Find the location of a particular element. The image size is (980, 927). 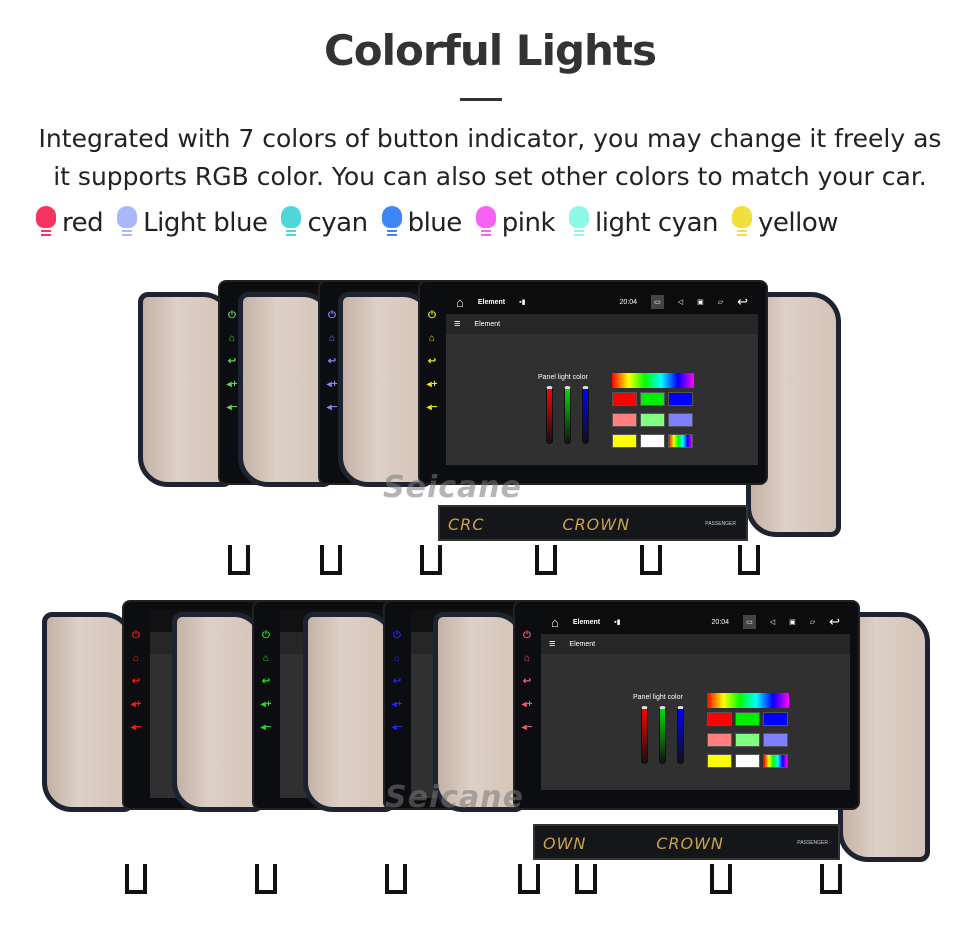

crown-badge-partial: OWN is located at coordinates (565, 843).